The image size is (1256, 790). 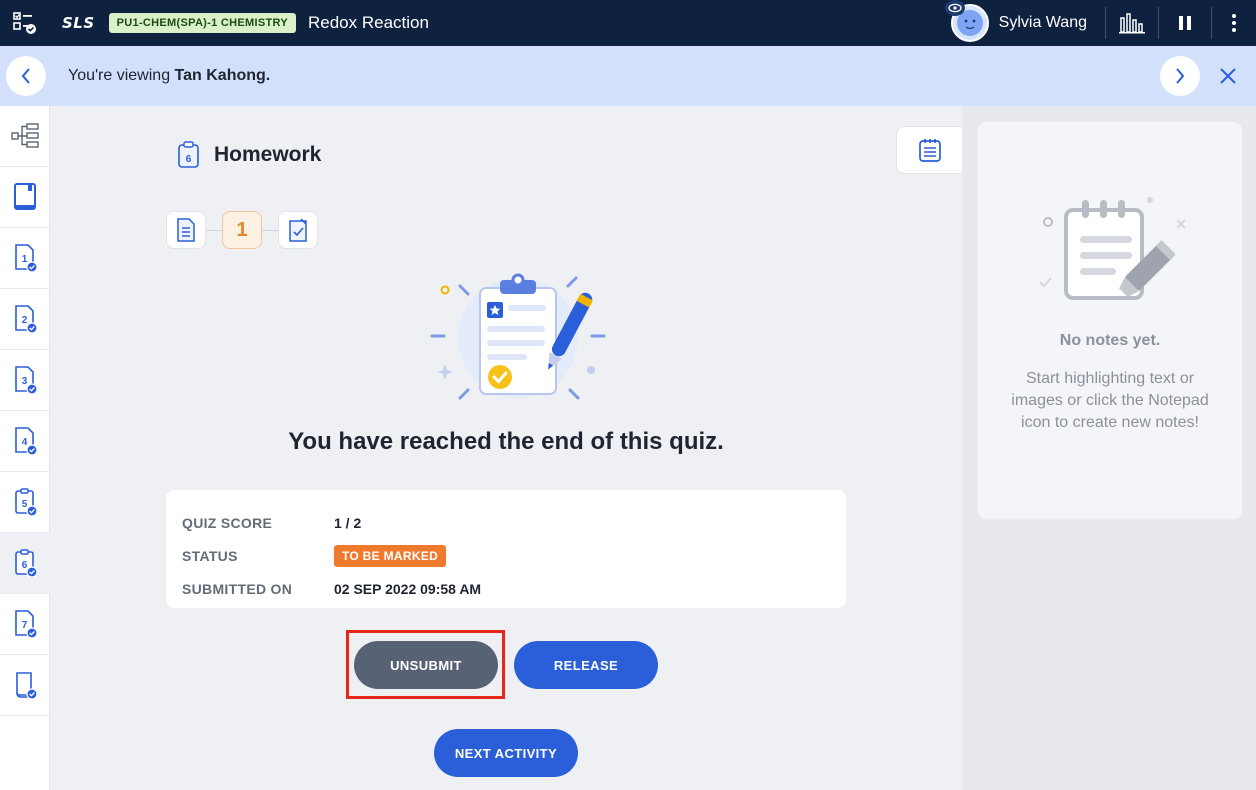 I want to click on status-row: STATUS TO BE MARKED, so click(x=506, y=555).